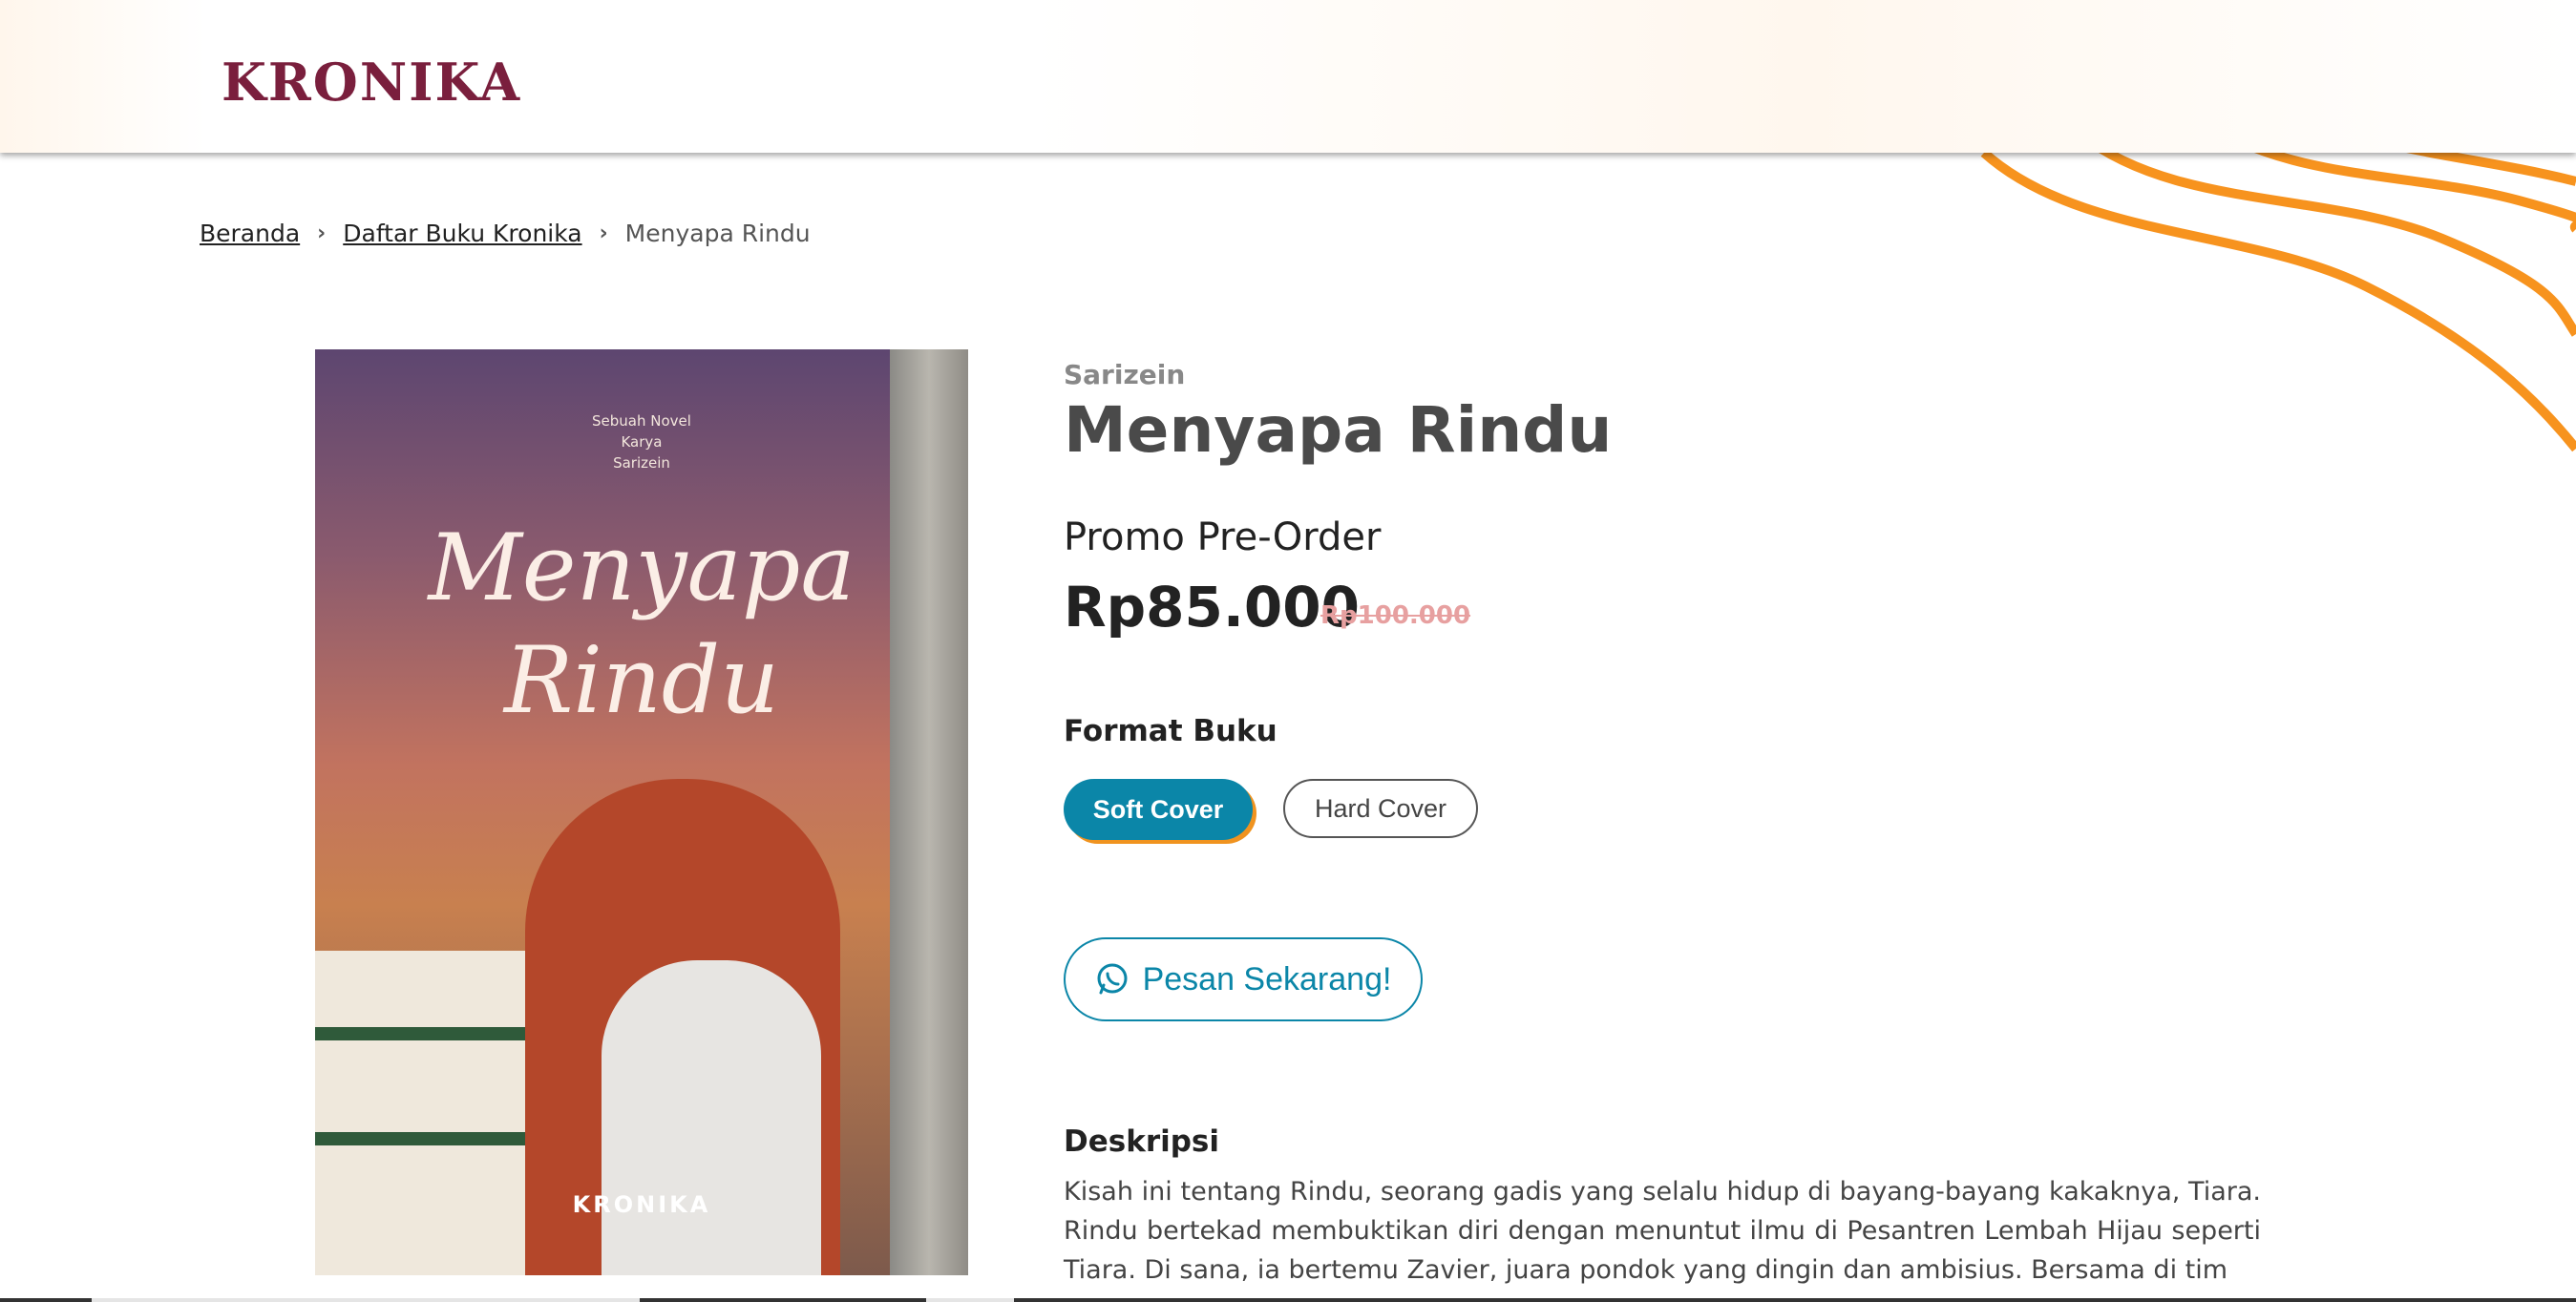 The width and height of the screenshot is (2576, 1302). What do you see at coordinates (1223, 537) in the screenshot?
I see `promo-label: Promo Pre-Order` at bounding box center [1223, 537].